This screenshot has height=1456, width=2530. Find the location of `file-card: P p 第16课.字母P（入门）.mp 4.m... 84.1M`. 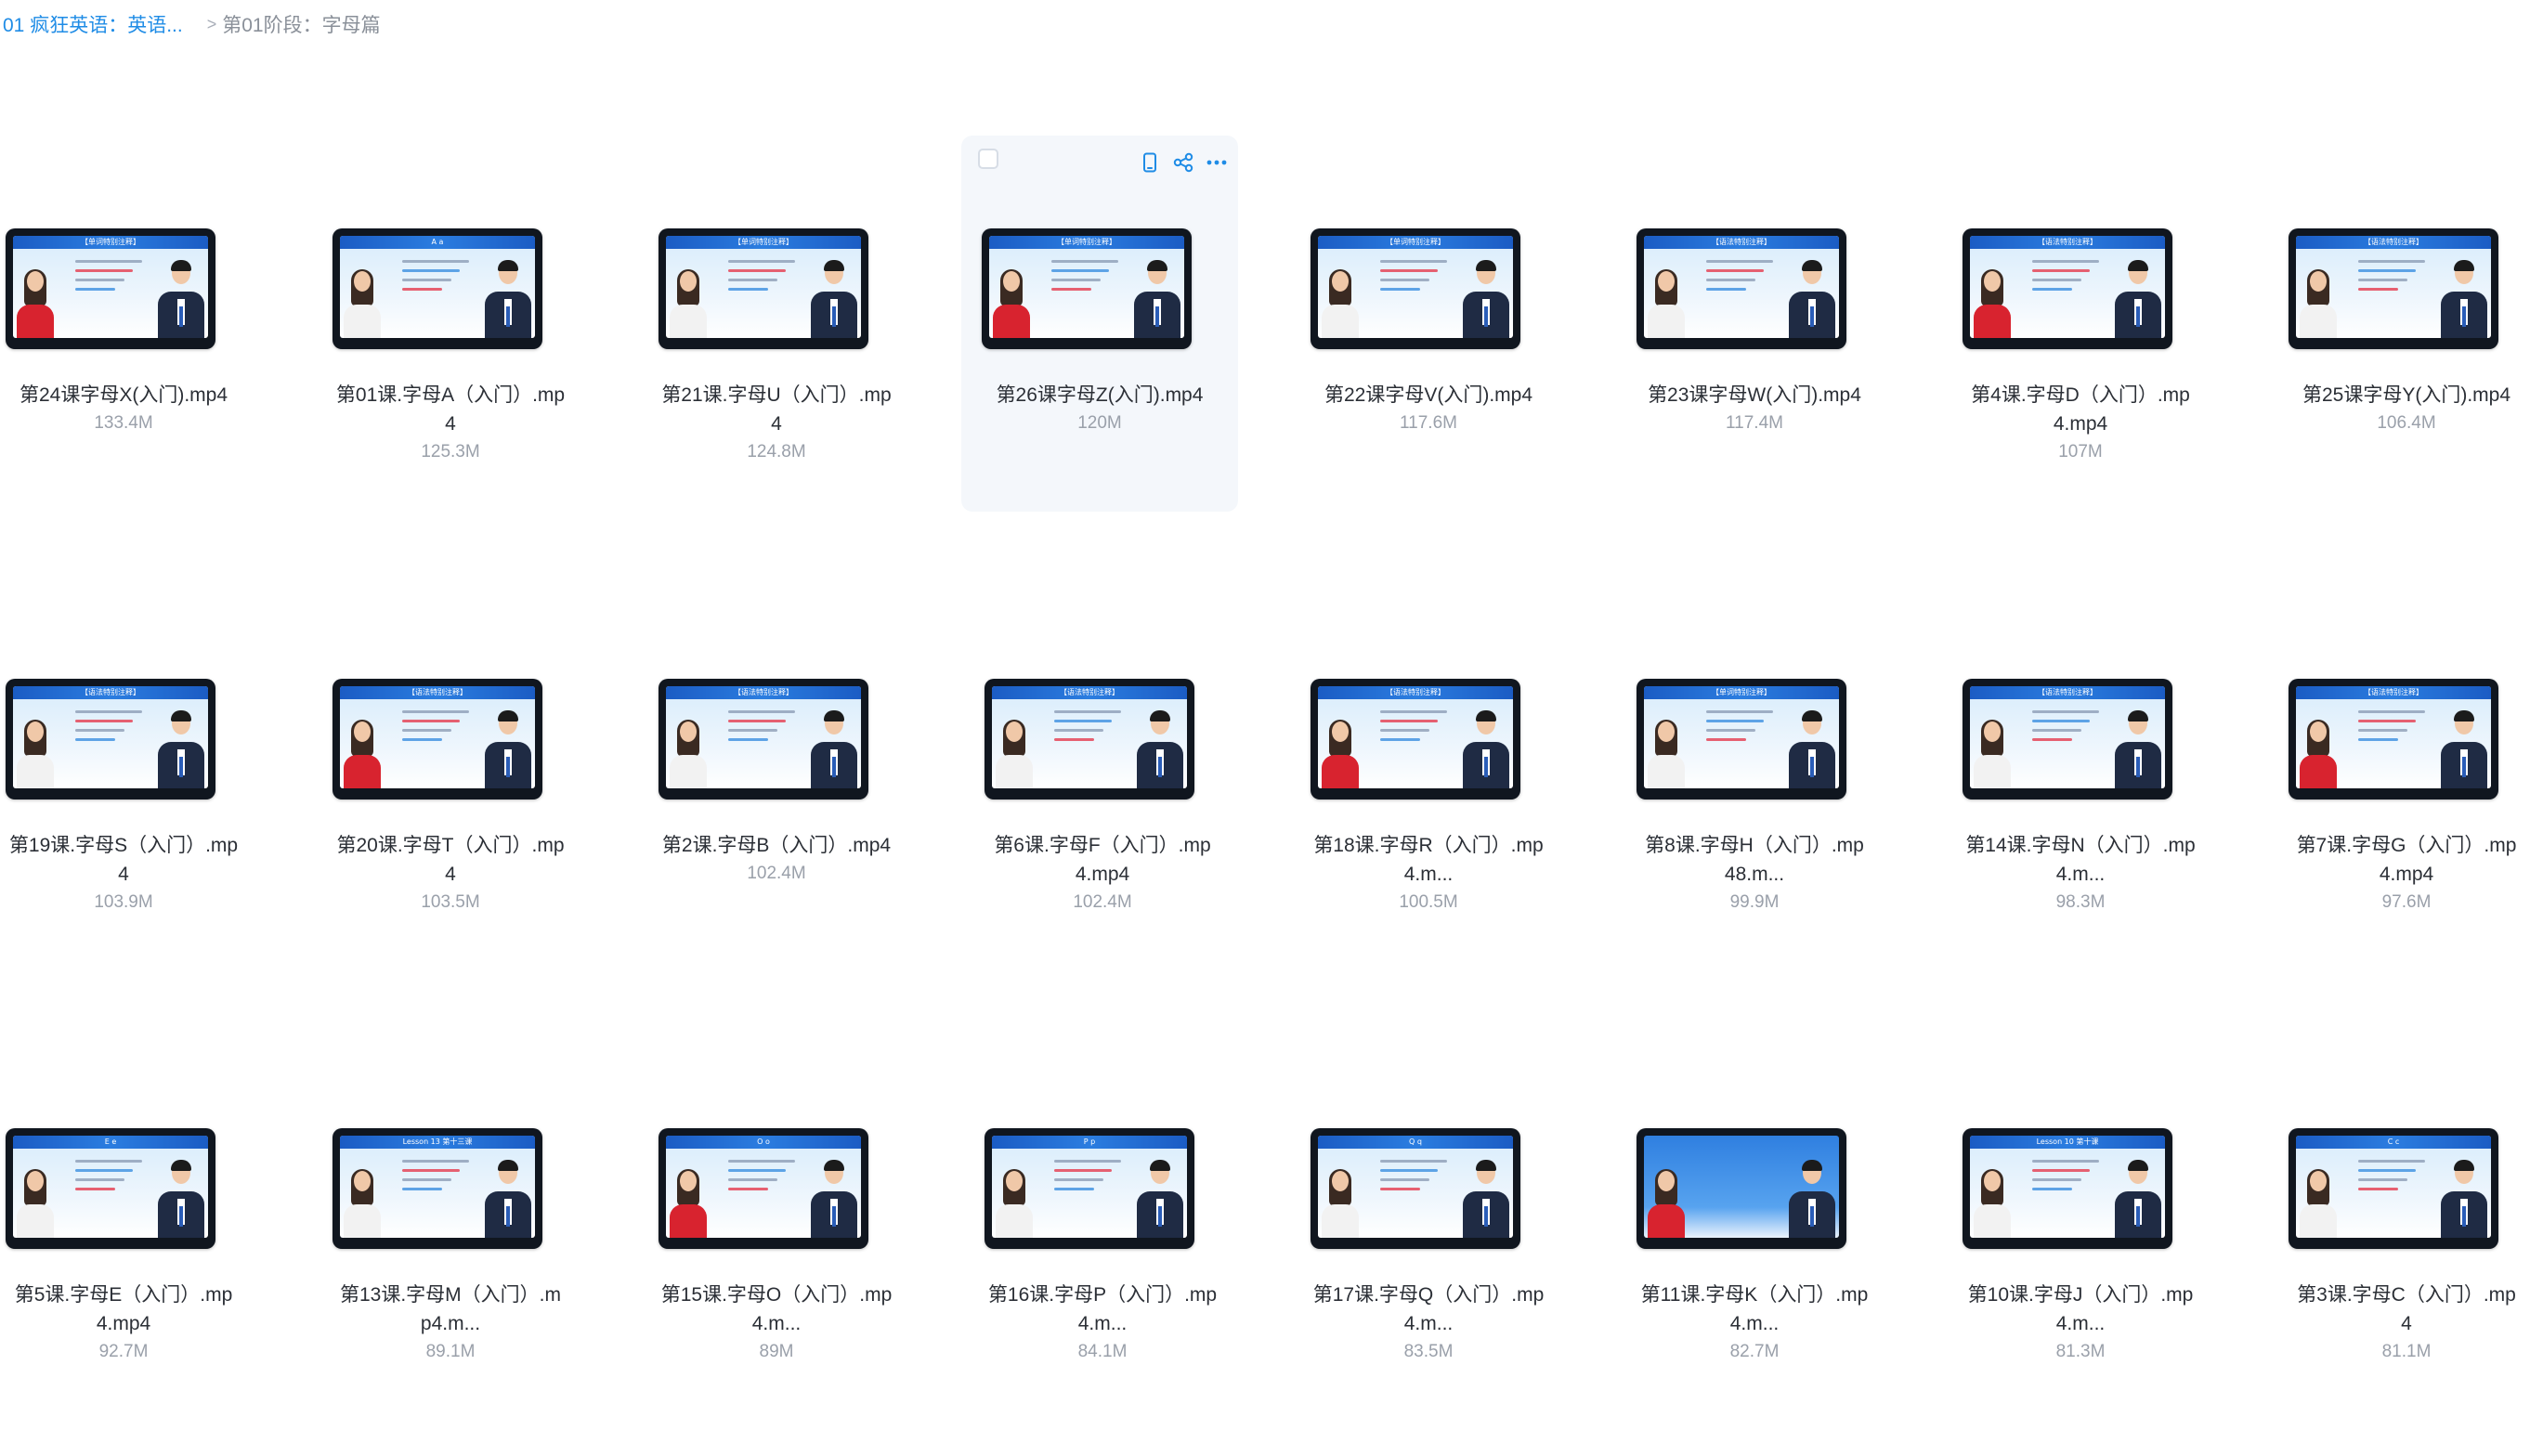

file-card: P p 第16课.字母P（入门）.mp 4.m... 84.1M is located at coordinates (1102, 1223).